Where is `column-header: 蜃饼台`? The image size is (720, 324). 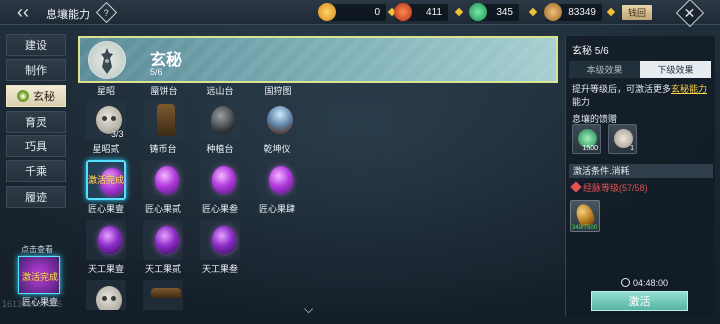 column-header: 蜃饼台 is located at coordinates (164, 91).